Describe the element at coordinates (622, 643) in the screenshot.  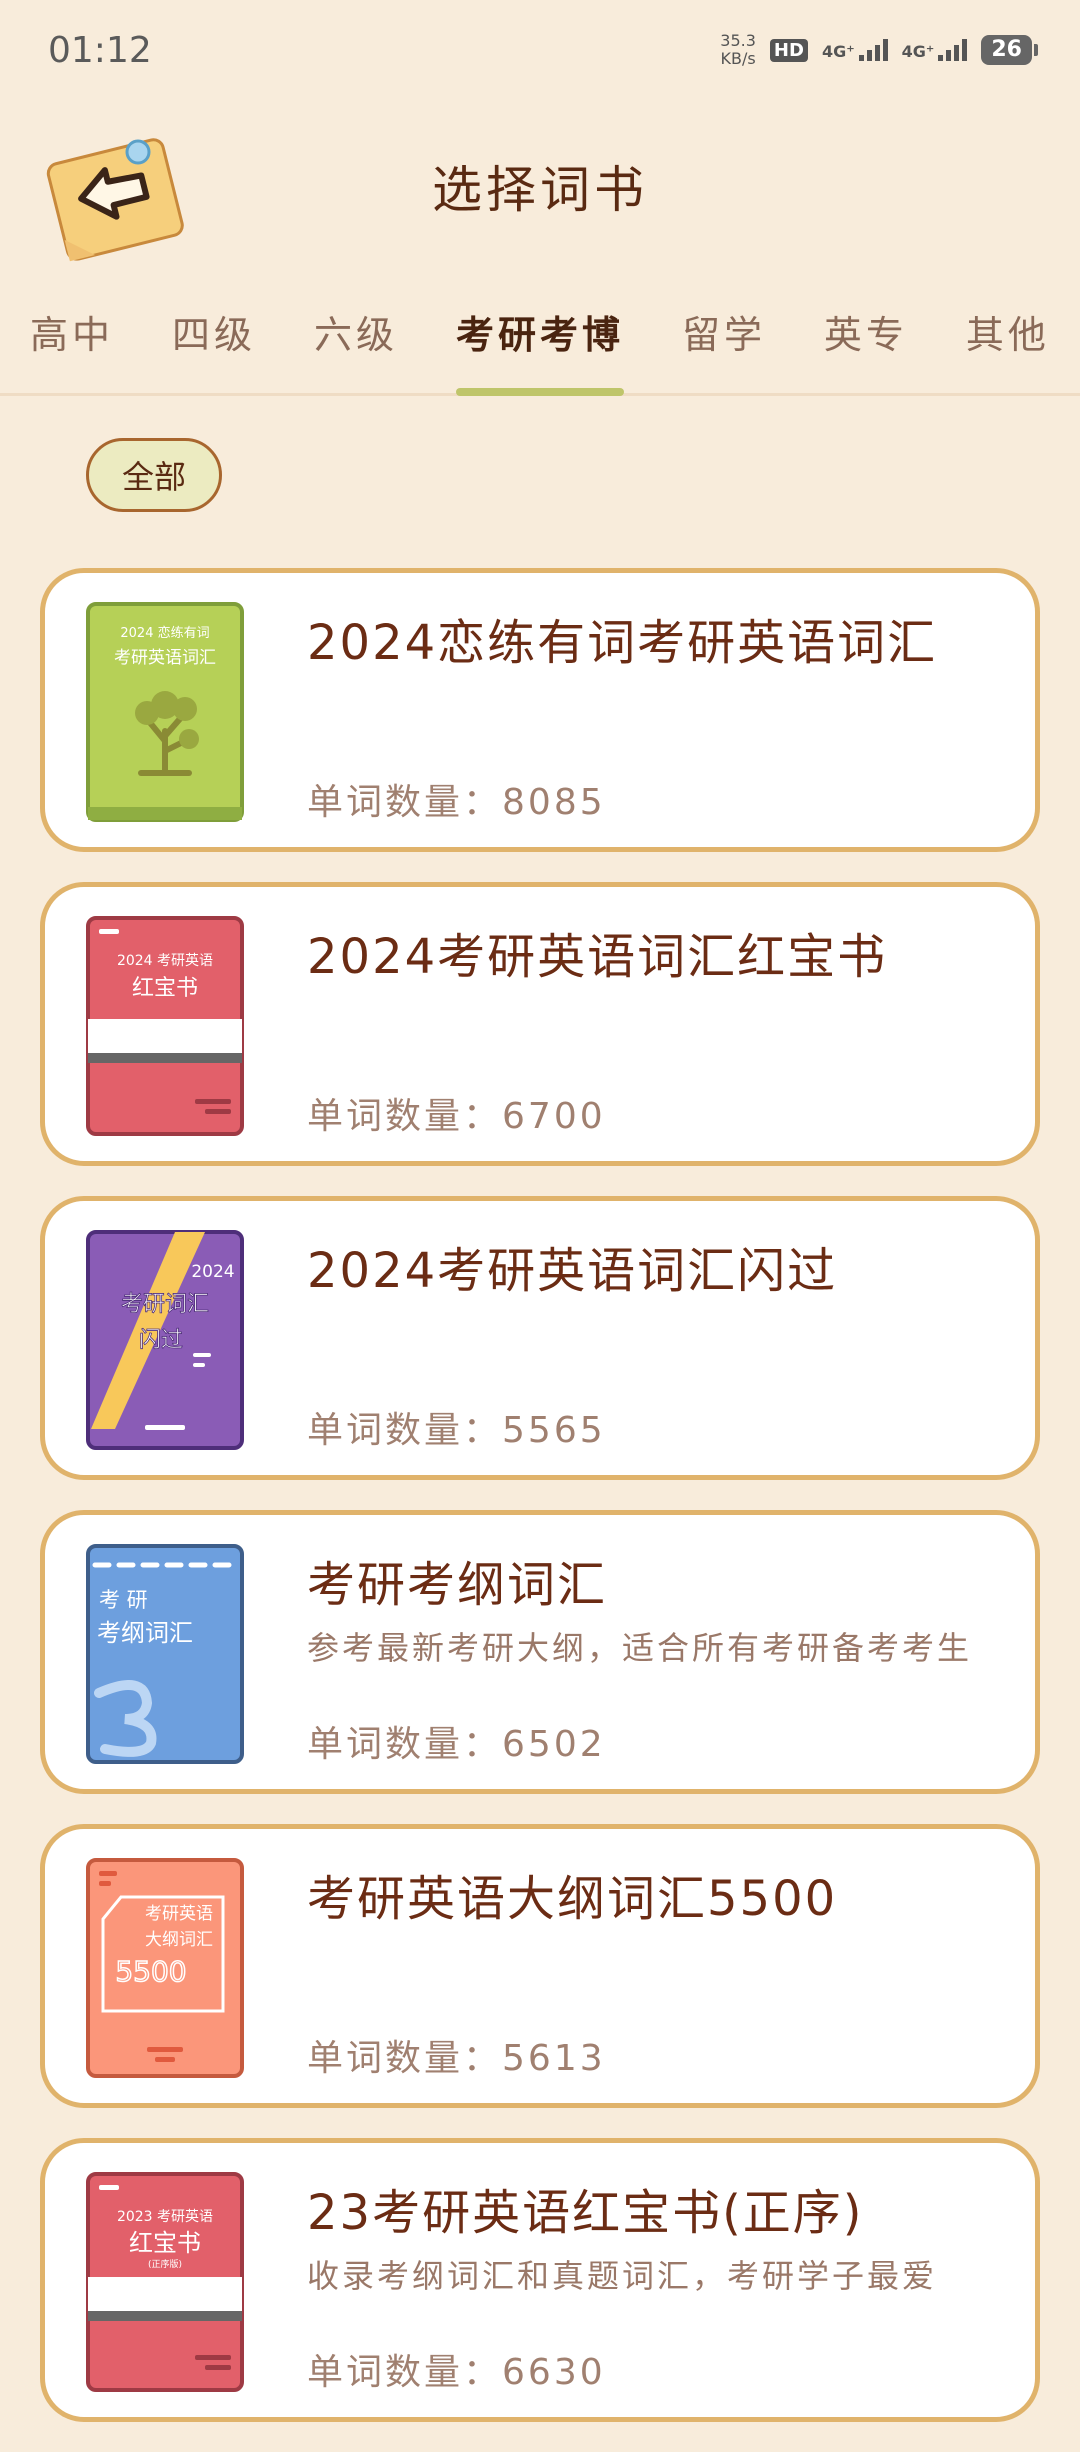
I see `book-title: 2024恋练有词考研英语词汇` at that location.